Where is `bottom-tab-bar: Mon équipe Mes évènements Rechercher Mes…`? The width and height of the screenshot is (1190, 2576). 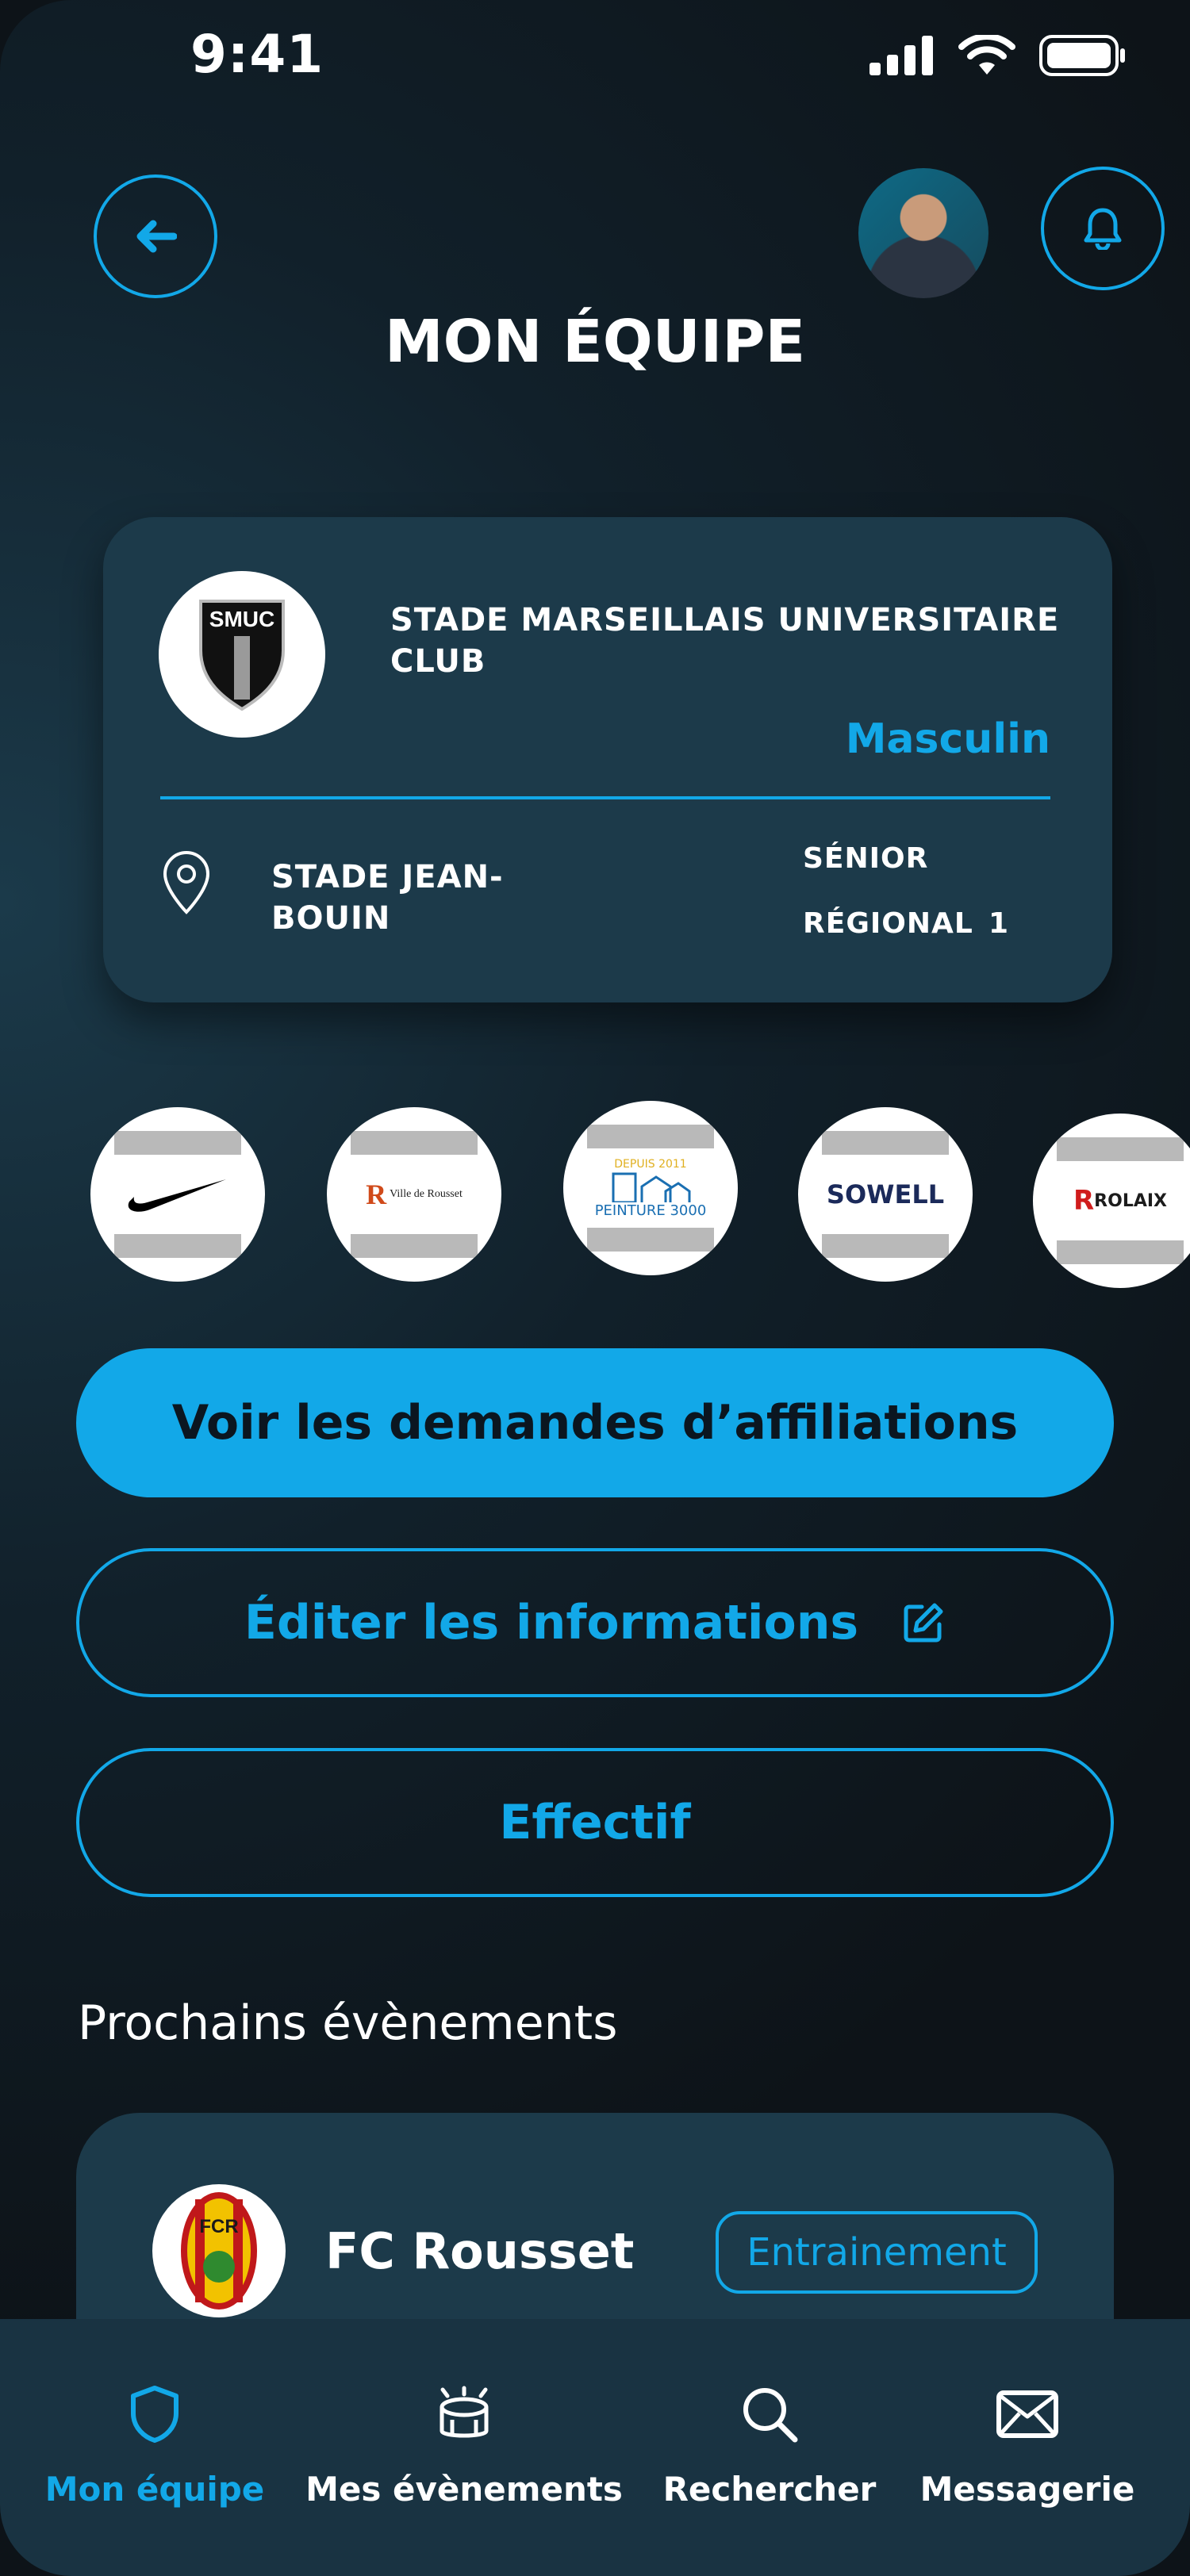 bottom-tab-bar: Mon équipe Mes évènements Rechercher Mes… is located at coordinates (595, 2448).